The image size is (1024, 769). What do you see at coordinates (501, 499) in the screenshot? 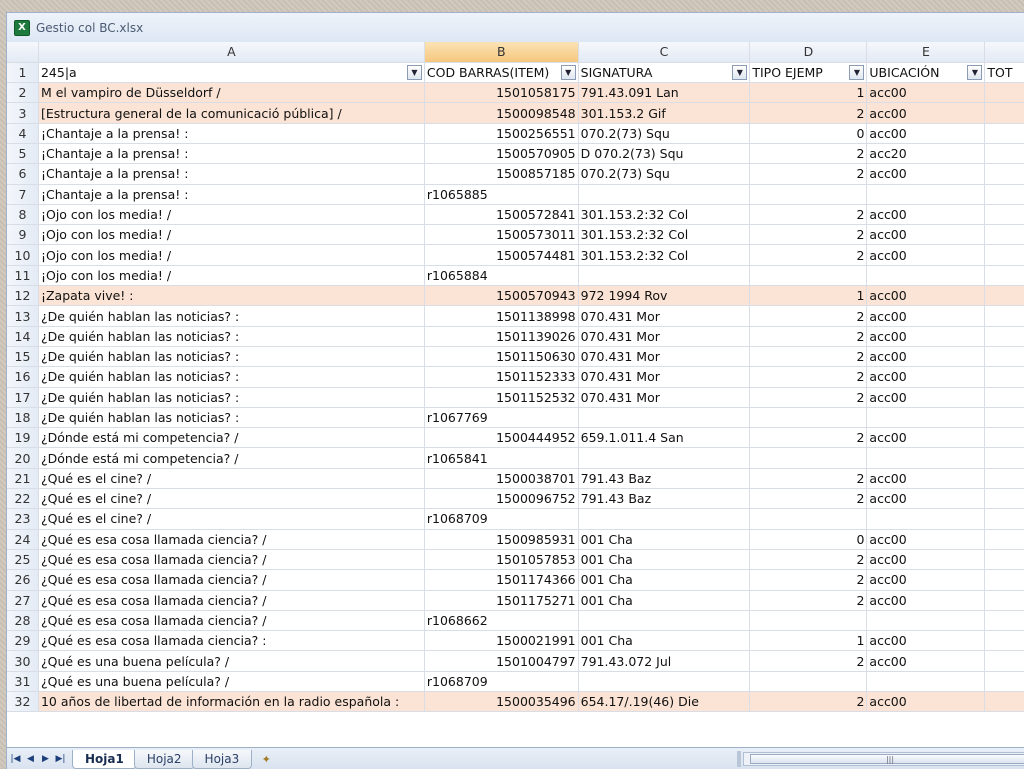
I see `cell-b: 1500096752` at bounding box center [501, 499].